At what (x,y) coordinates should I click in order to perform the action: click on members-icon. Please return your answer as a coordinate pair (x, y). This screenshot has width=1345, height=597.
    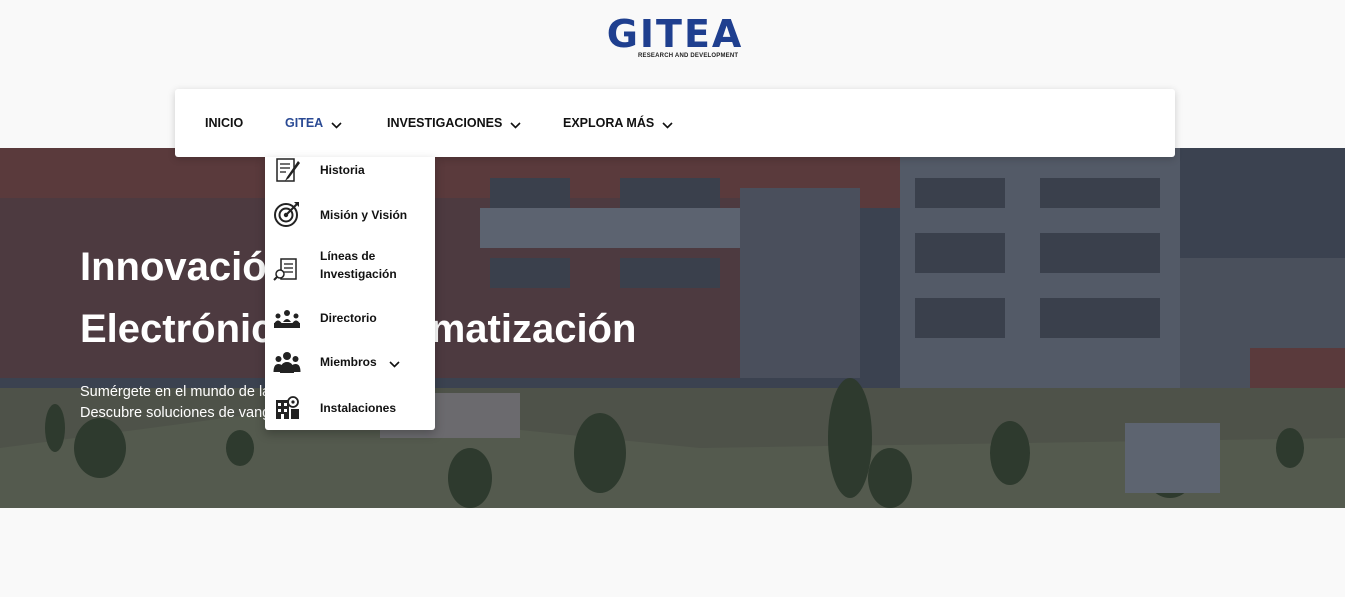
    Looking at the image, I should click on (287, 362).